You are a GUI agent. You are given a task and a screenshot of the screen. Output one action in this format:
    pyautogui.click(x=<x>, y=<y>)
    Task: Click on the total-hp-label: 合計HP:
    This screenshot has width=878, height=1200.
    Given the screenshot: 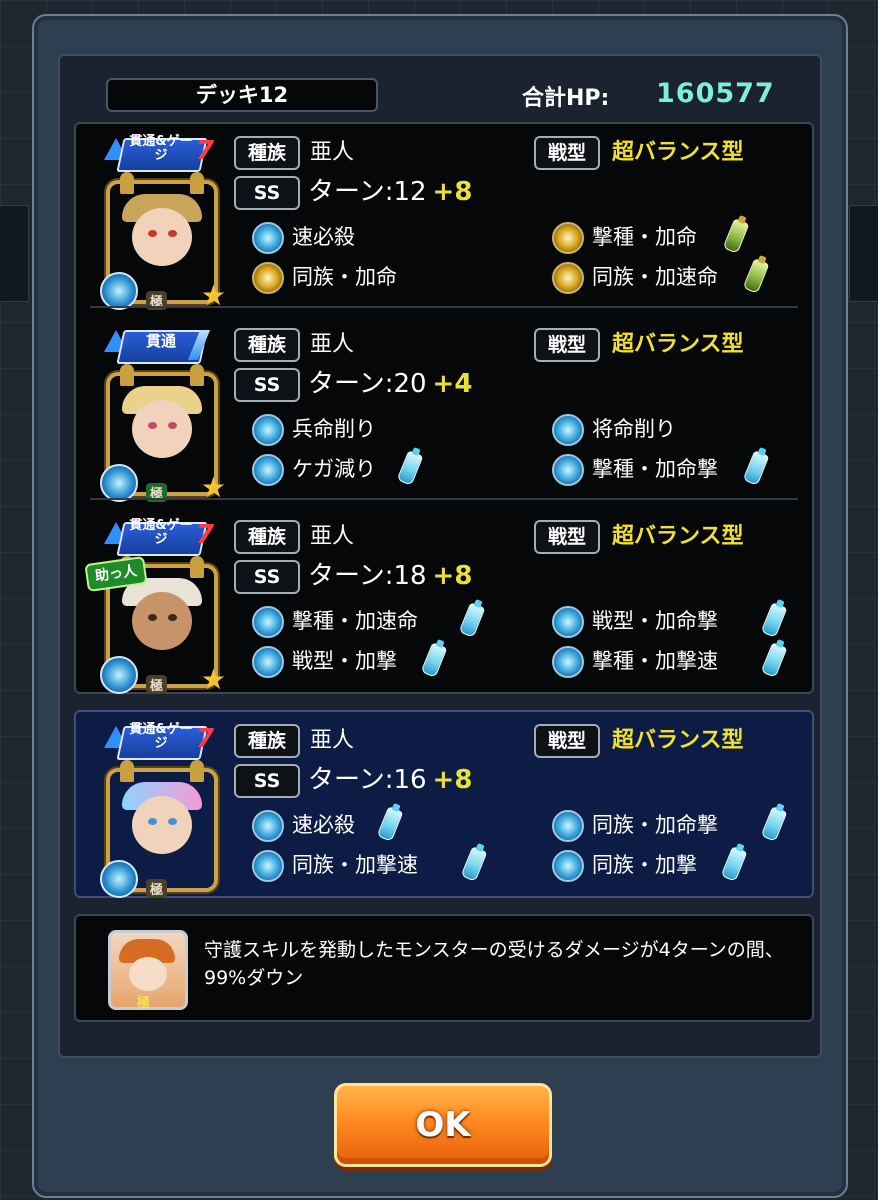 What is the action you would take?
    pyautogui.click(x=566, y=98)
    